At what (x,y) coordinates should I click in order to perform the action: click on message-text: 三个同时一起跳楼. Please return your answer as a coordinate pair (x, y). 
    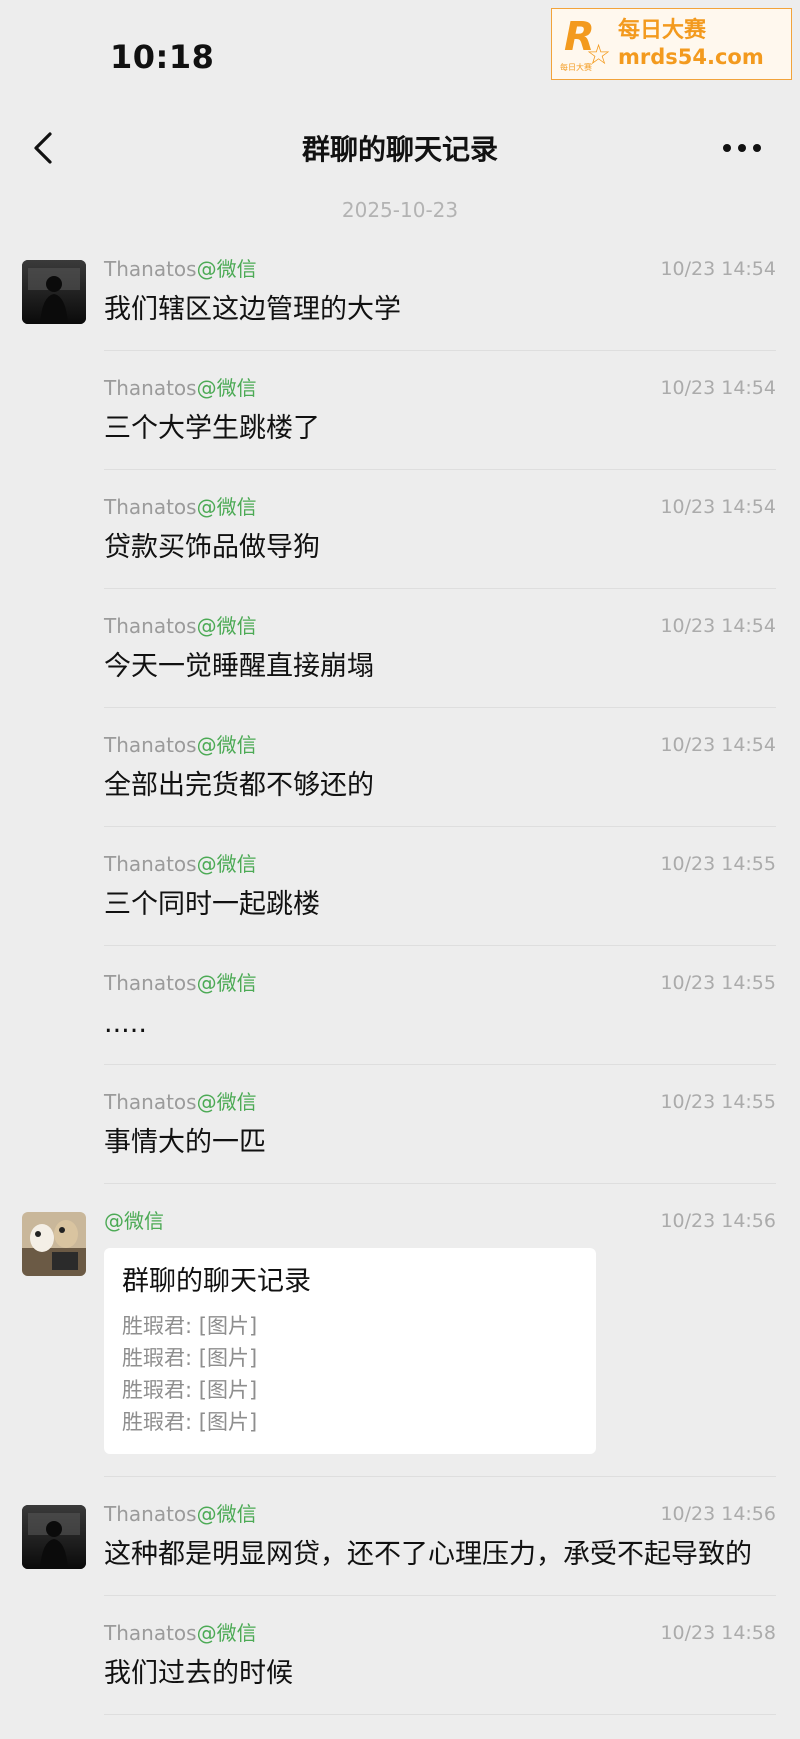
    Looking at the image, I should click on (212, 904).